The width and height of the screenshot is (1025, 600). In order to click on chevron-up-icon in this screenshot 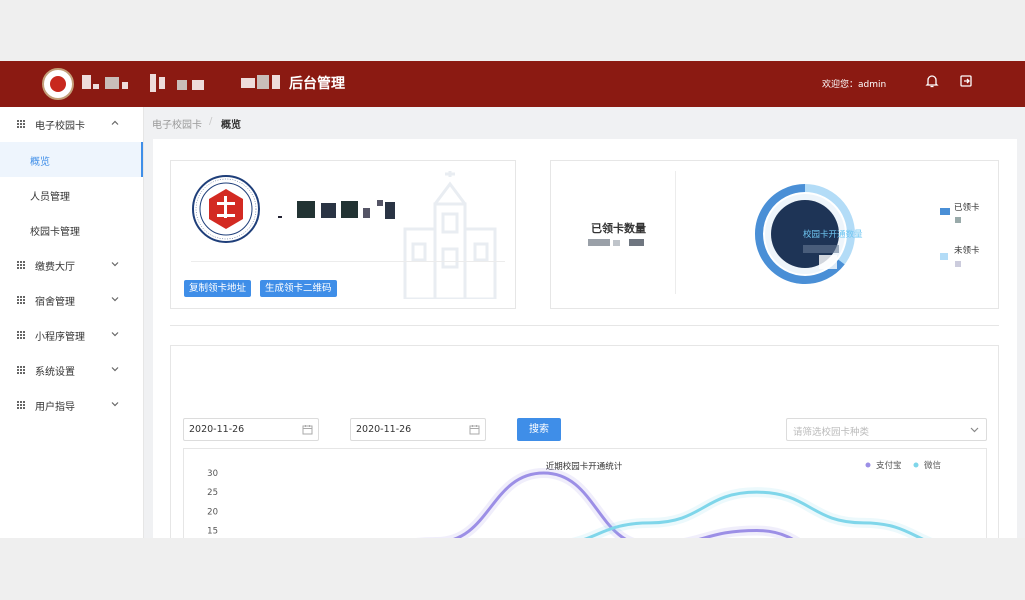, I will do `click(115, 122)`.